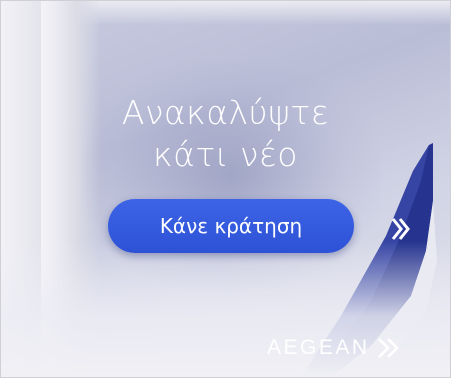 This screenshot has width=451, height=378. Describe the element at coordinates (318, 347) in the screenshot. I see `brand-name: AEGEAN` at that location.